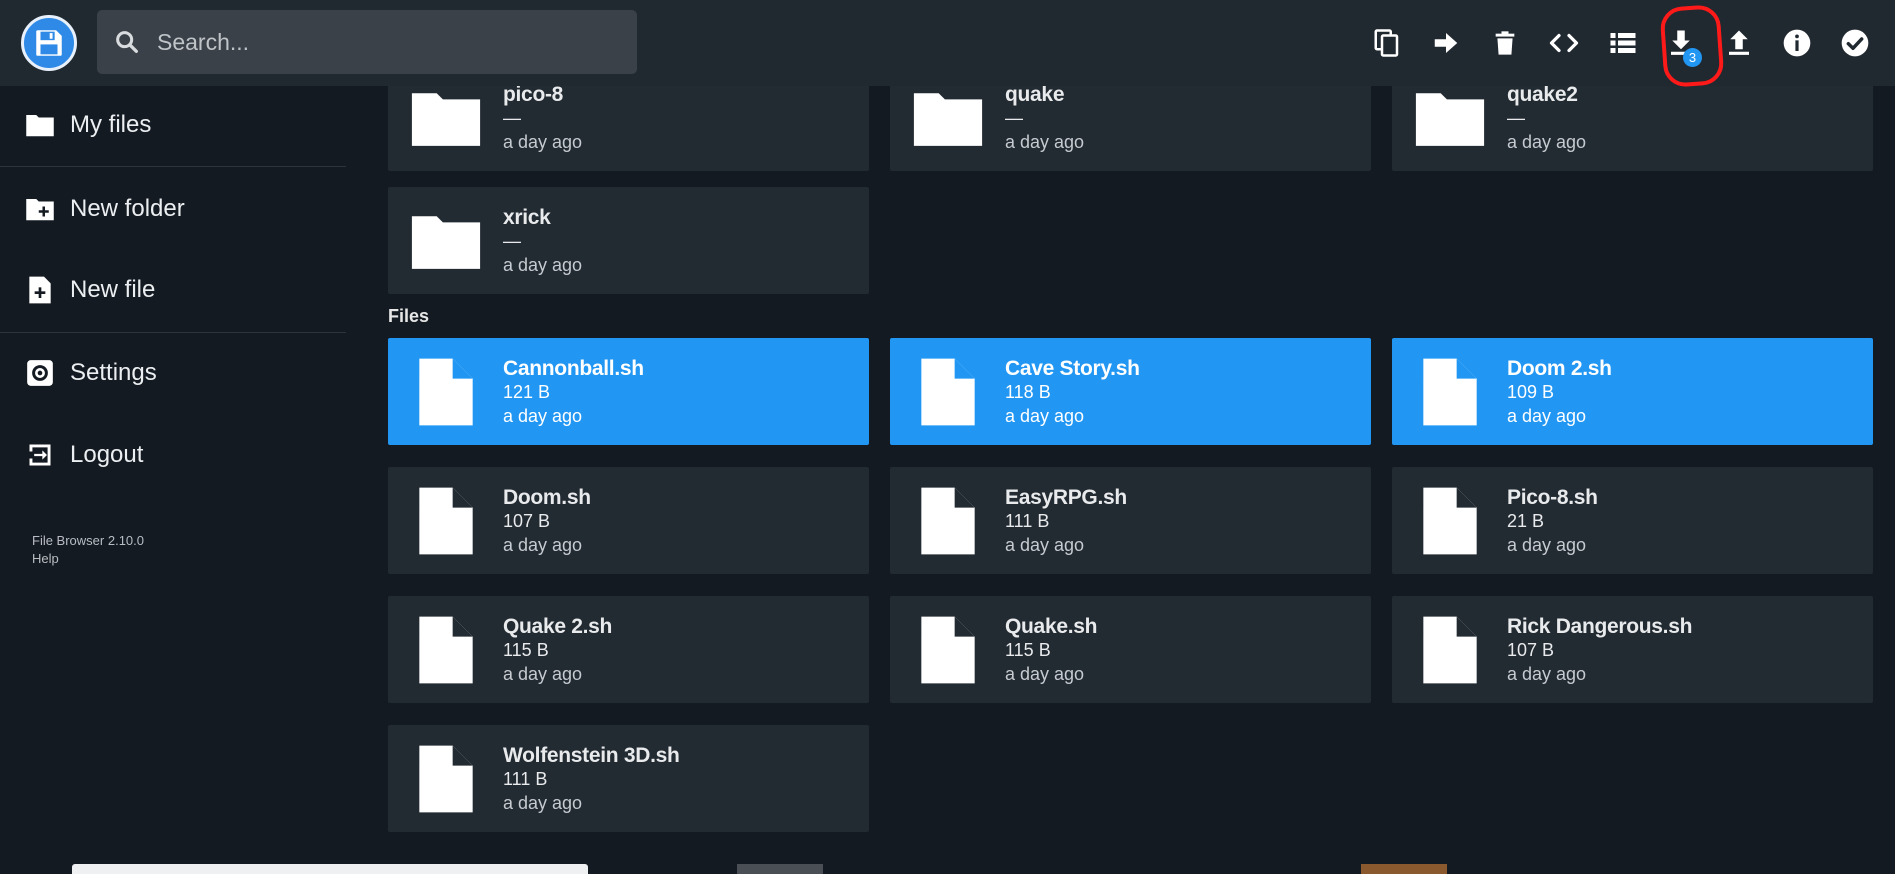 This screenshot has width=1895, height=874. What do you see at coordinates (527, 217) in the screenshot?
I see `item-name: xrick` at bounding box center [527, 217].